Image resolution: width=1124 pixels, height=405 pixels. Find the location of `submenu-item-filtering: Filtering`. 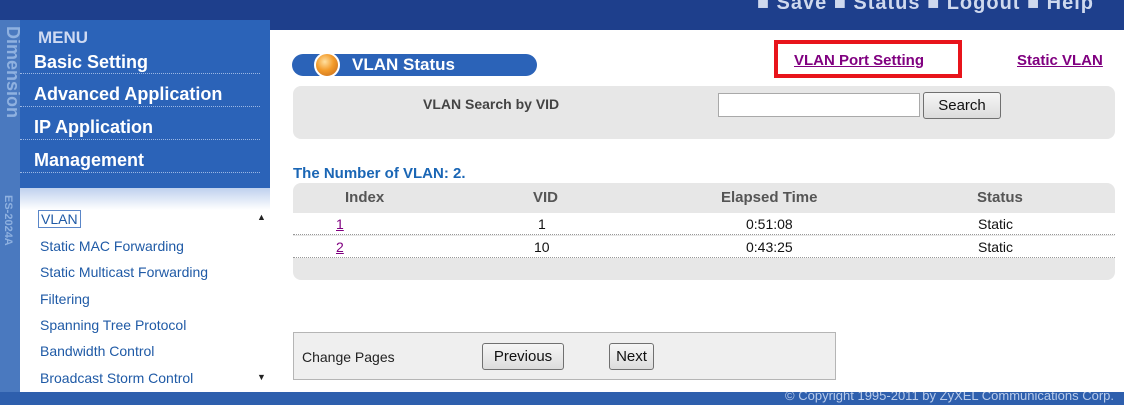

submenu-item-filtering: Filtering is located at coordinates (65, 299).